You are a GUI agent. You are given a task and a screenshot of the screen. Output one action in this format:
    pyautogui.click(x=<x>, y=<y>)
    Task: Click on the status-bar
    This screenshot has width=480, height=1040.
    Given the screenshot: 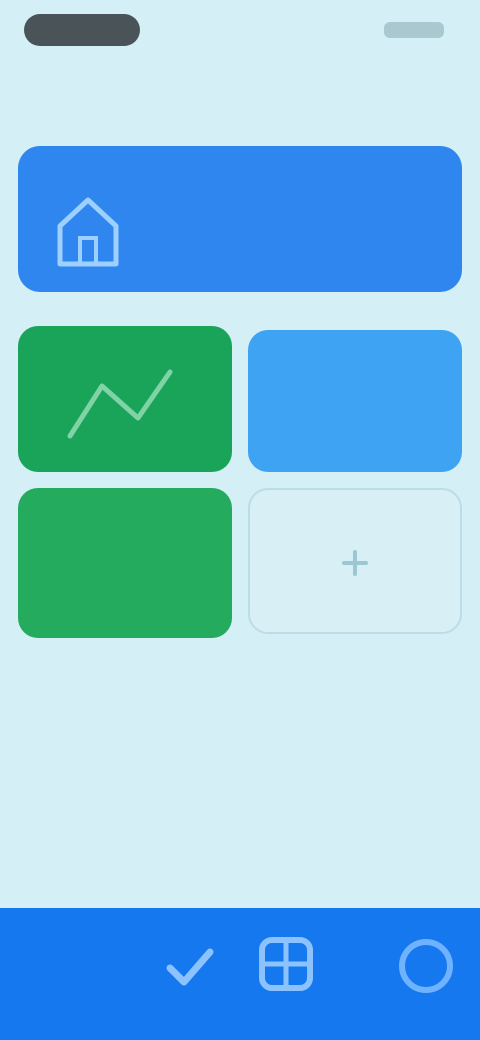 What is the action you would take?
    pyautogui.click(x=240, y=30)
    